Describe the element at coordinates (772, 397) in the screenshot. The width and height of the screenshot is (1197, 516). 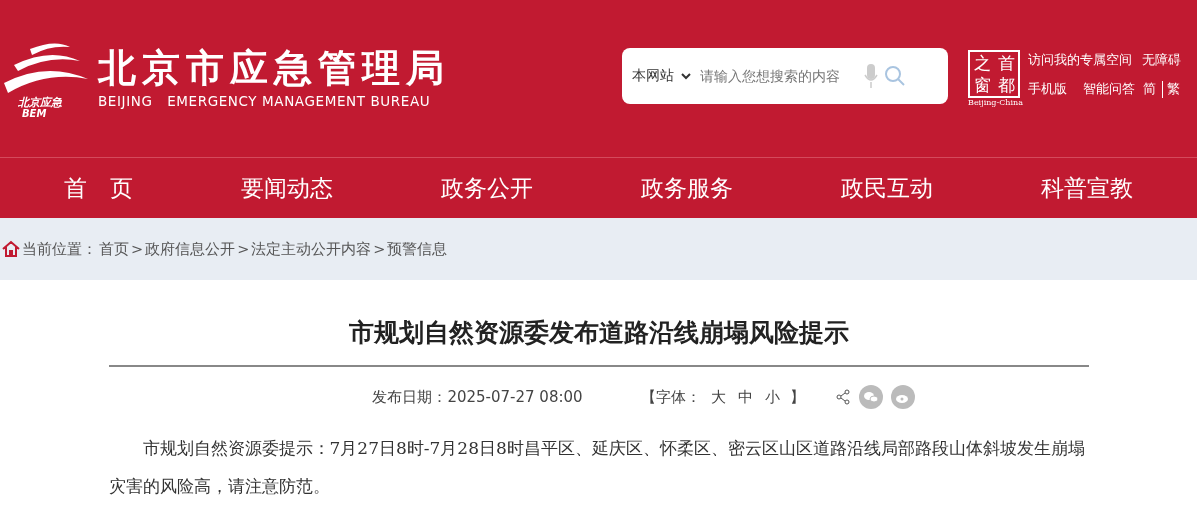
I see `font-size-link: 小` at that location.